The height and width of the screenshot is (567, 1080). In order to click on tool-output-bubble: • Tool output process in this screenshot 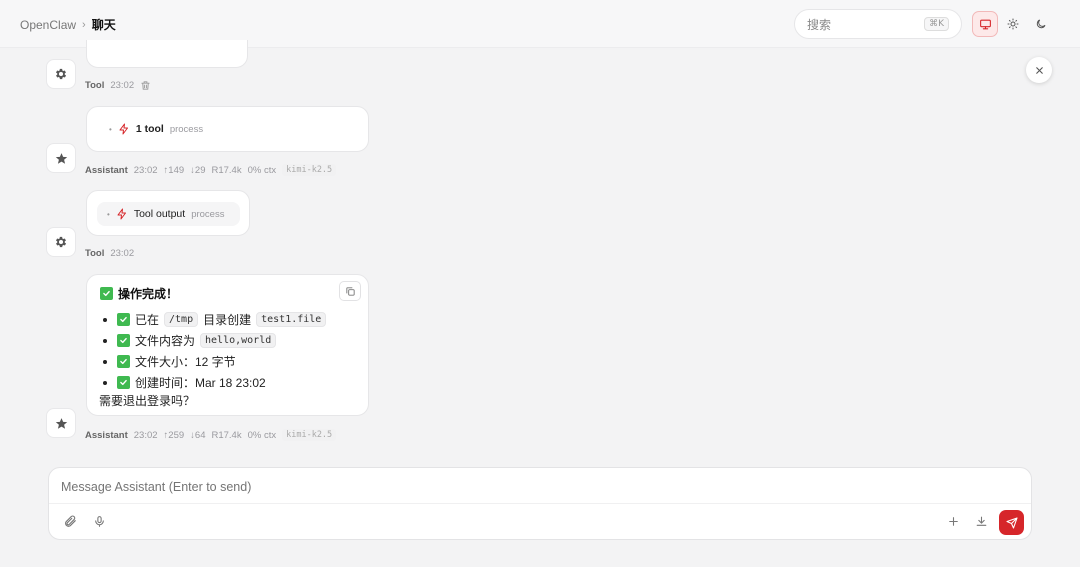, I will do `click(168, 213)`.